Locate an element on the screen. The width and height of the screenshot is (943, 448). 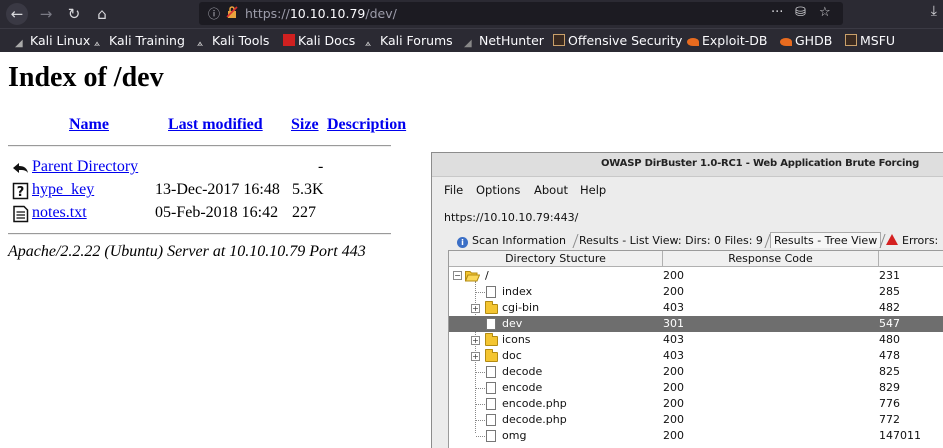
collapse-icon: − is located at coordinates (457, 275).